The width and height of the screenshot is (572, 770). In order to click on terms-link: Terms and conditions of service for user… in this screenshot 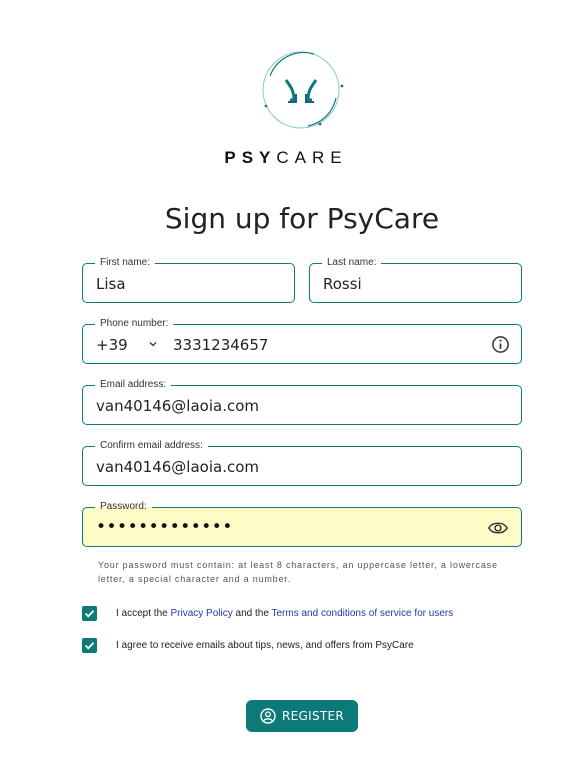, I will do `click(362, 613)`.